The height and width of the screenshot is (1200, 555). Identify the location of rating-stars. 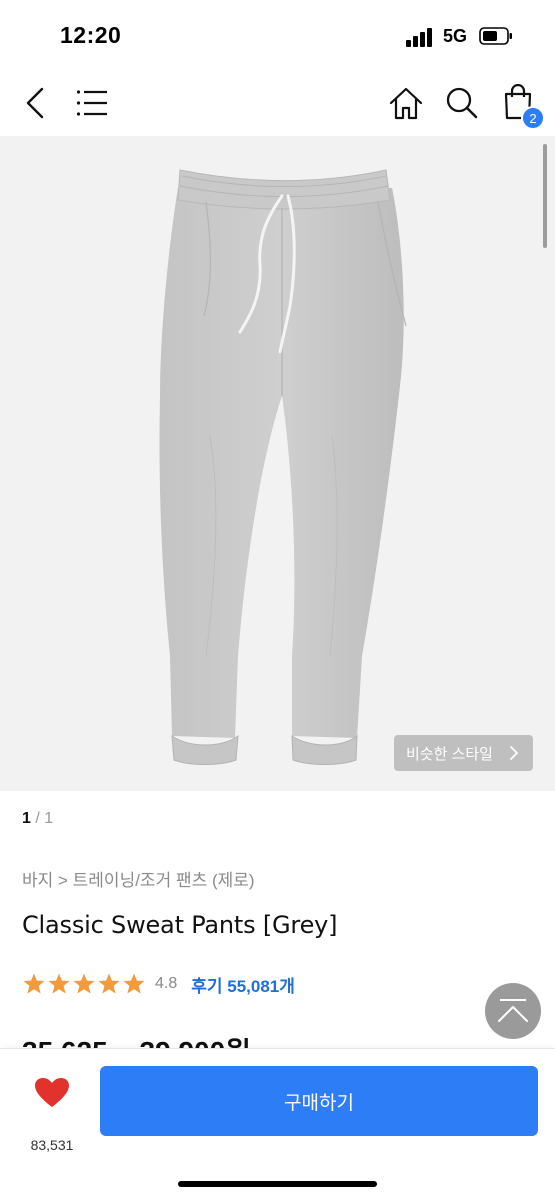
(84, 984).